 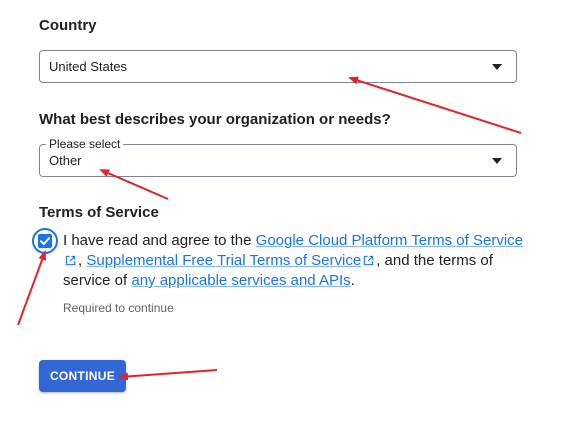 What do you see at coordinates (278, 157) in the screenshot?
I see `organization-select: Please select Other` at bounding box center [278, 157].